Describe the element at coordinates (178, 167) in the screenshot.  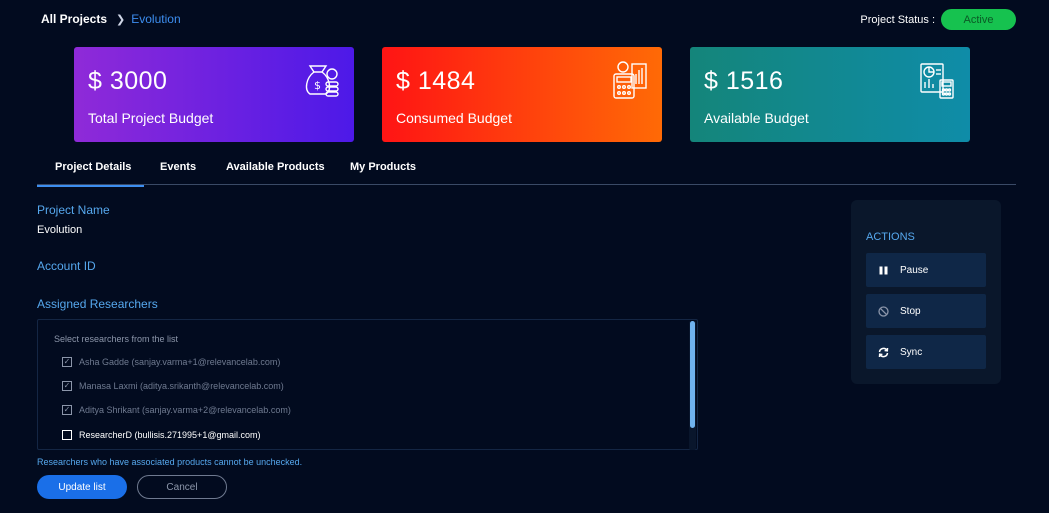
I see `tab-events: Events` at that location.